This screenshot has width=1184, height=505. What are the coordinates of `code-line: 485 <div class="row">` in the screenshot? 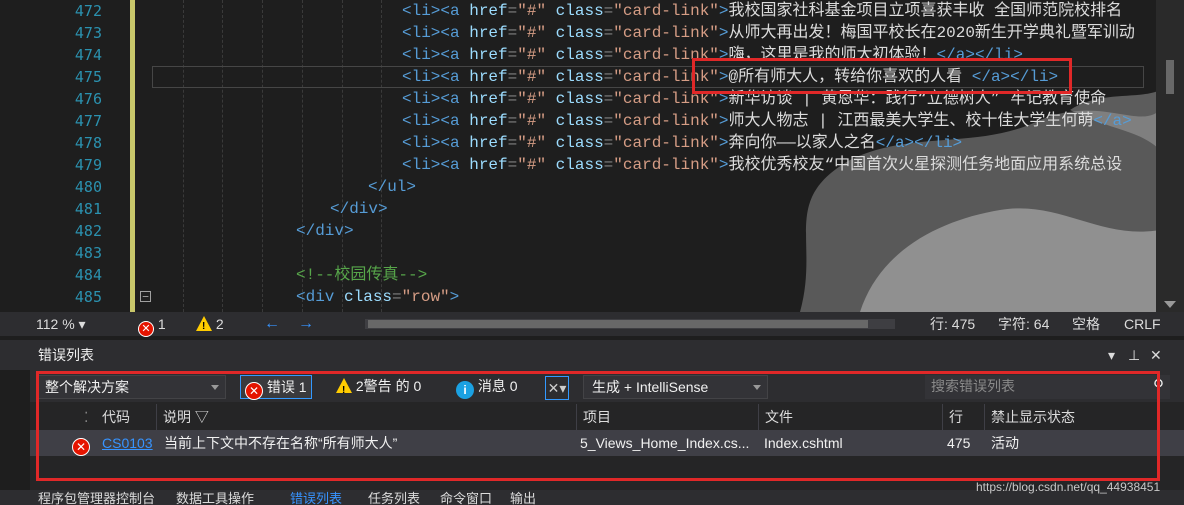 It's located at (575, 297).